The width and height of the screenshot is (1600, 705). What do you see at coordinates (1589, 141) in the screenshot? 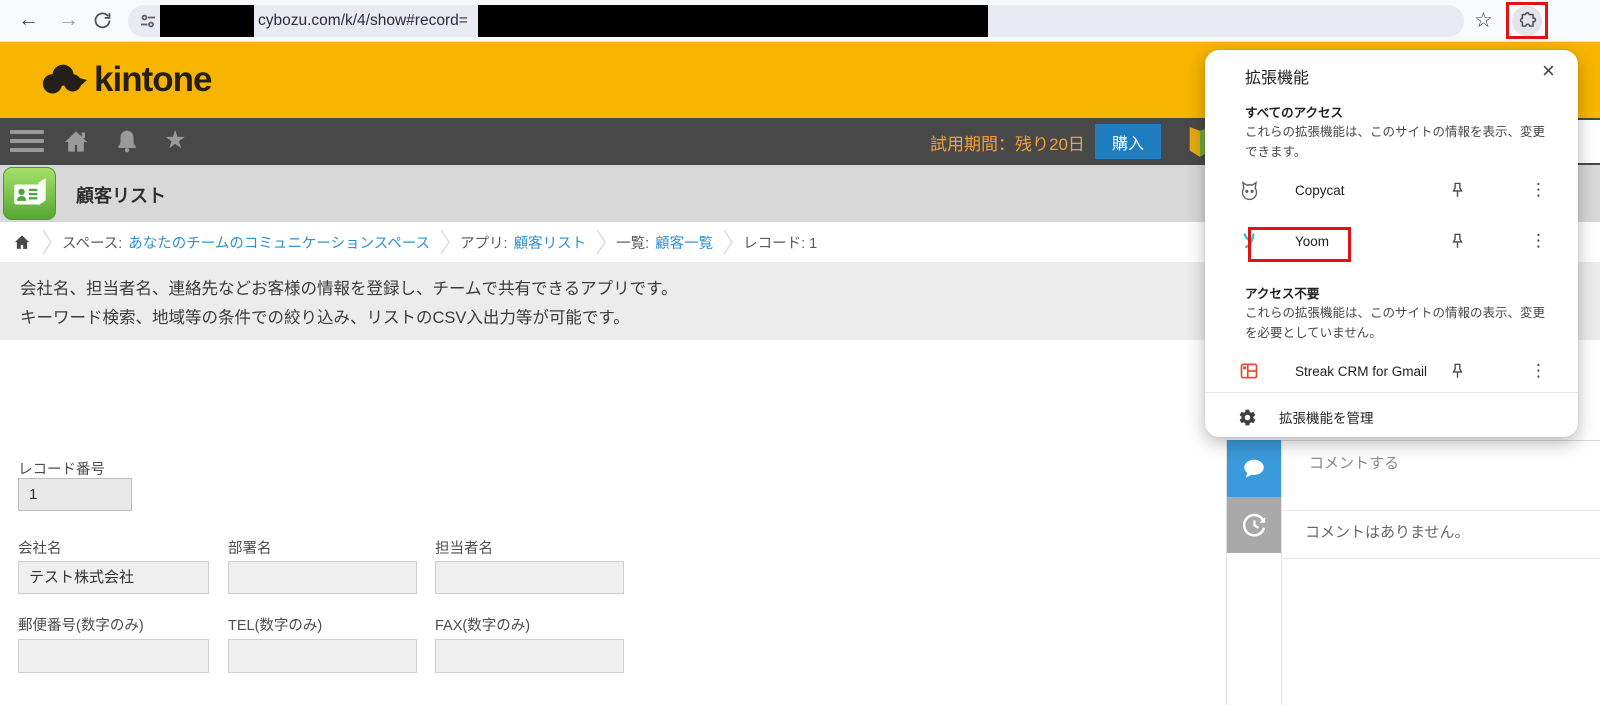
I see `header-search-box-sliver` at bounding box center [1589, 141].